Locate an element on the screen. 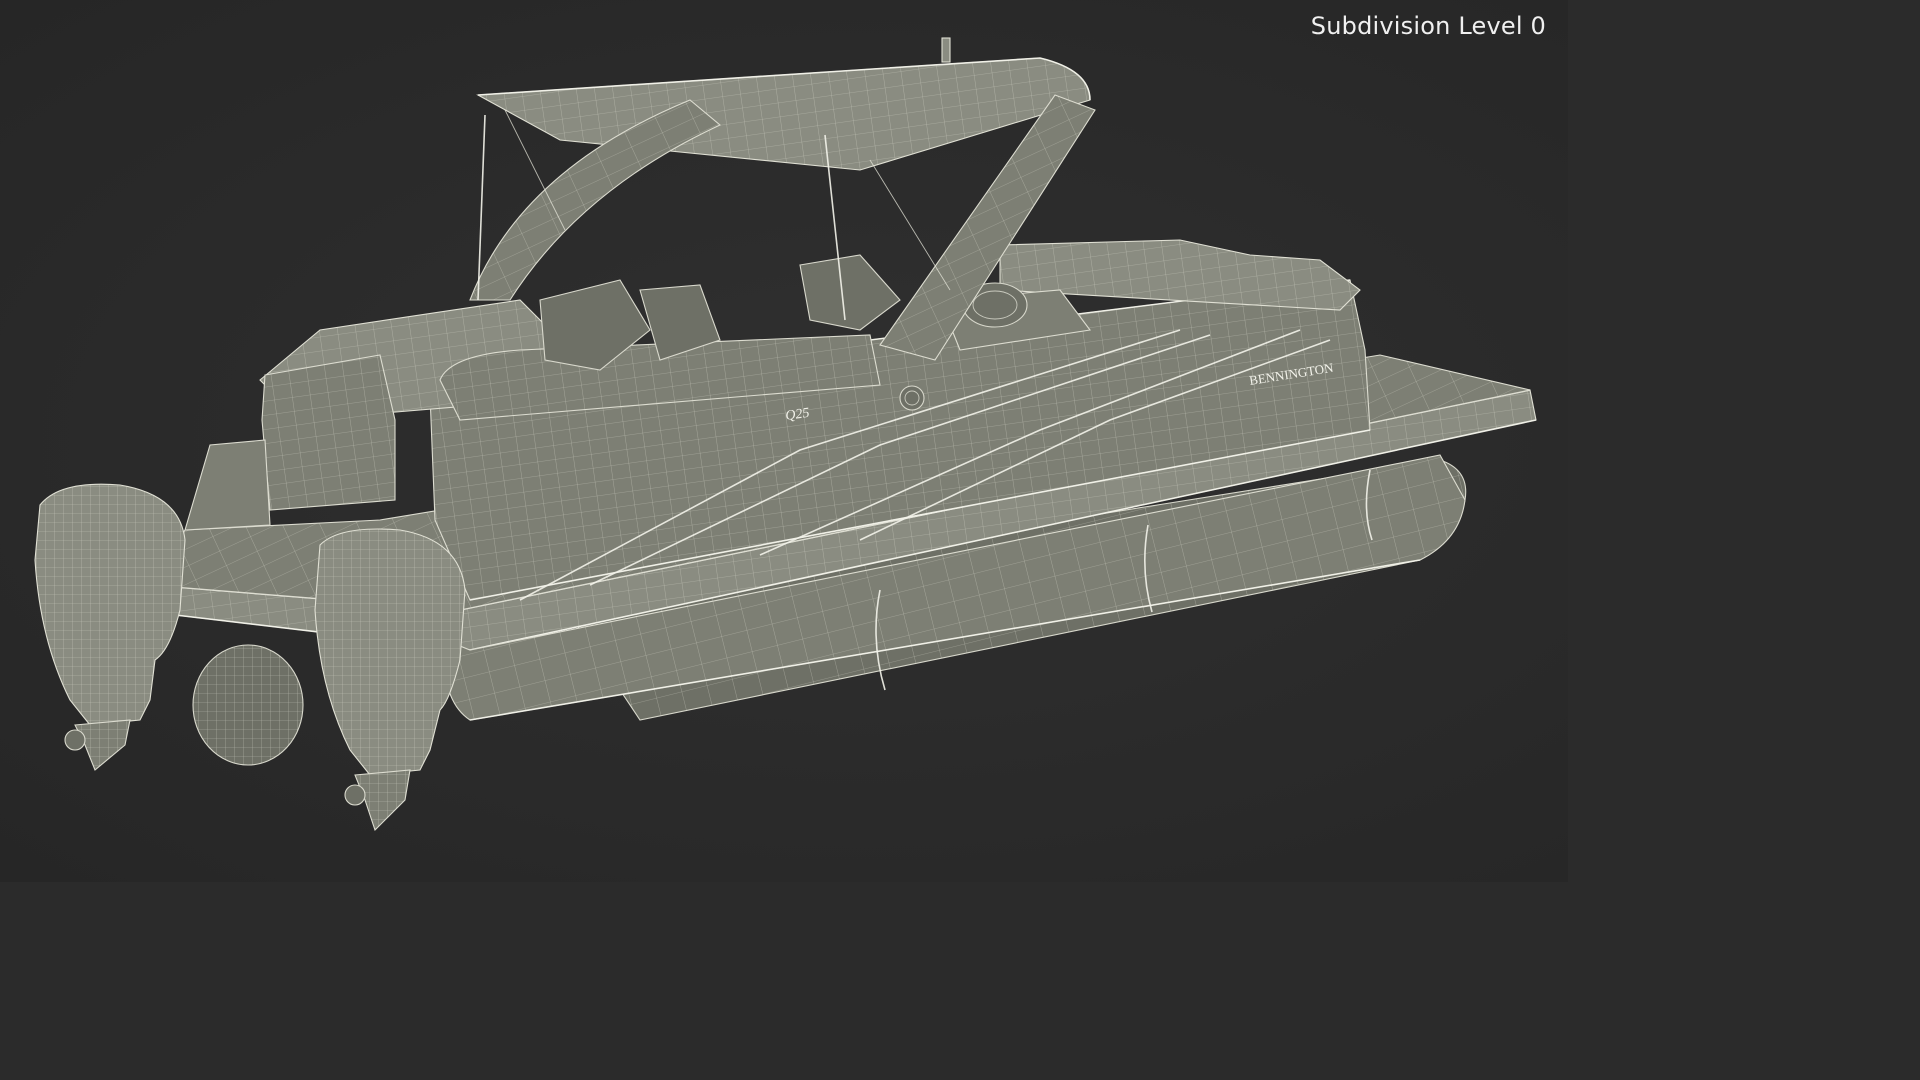  outboard-motor-right is located at coordinates (390, 680).